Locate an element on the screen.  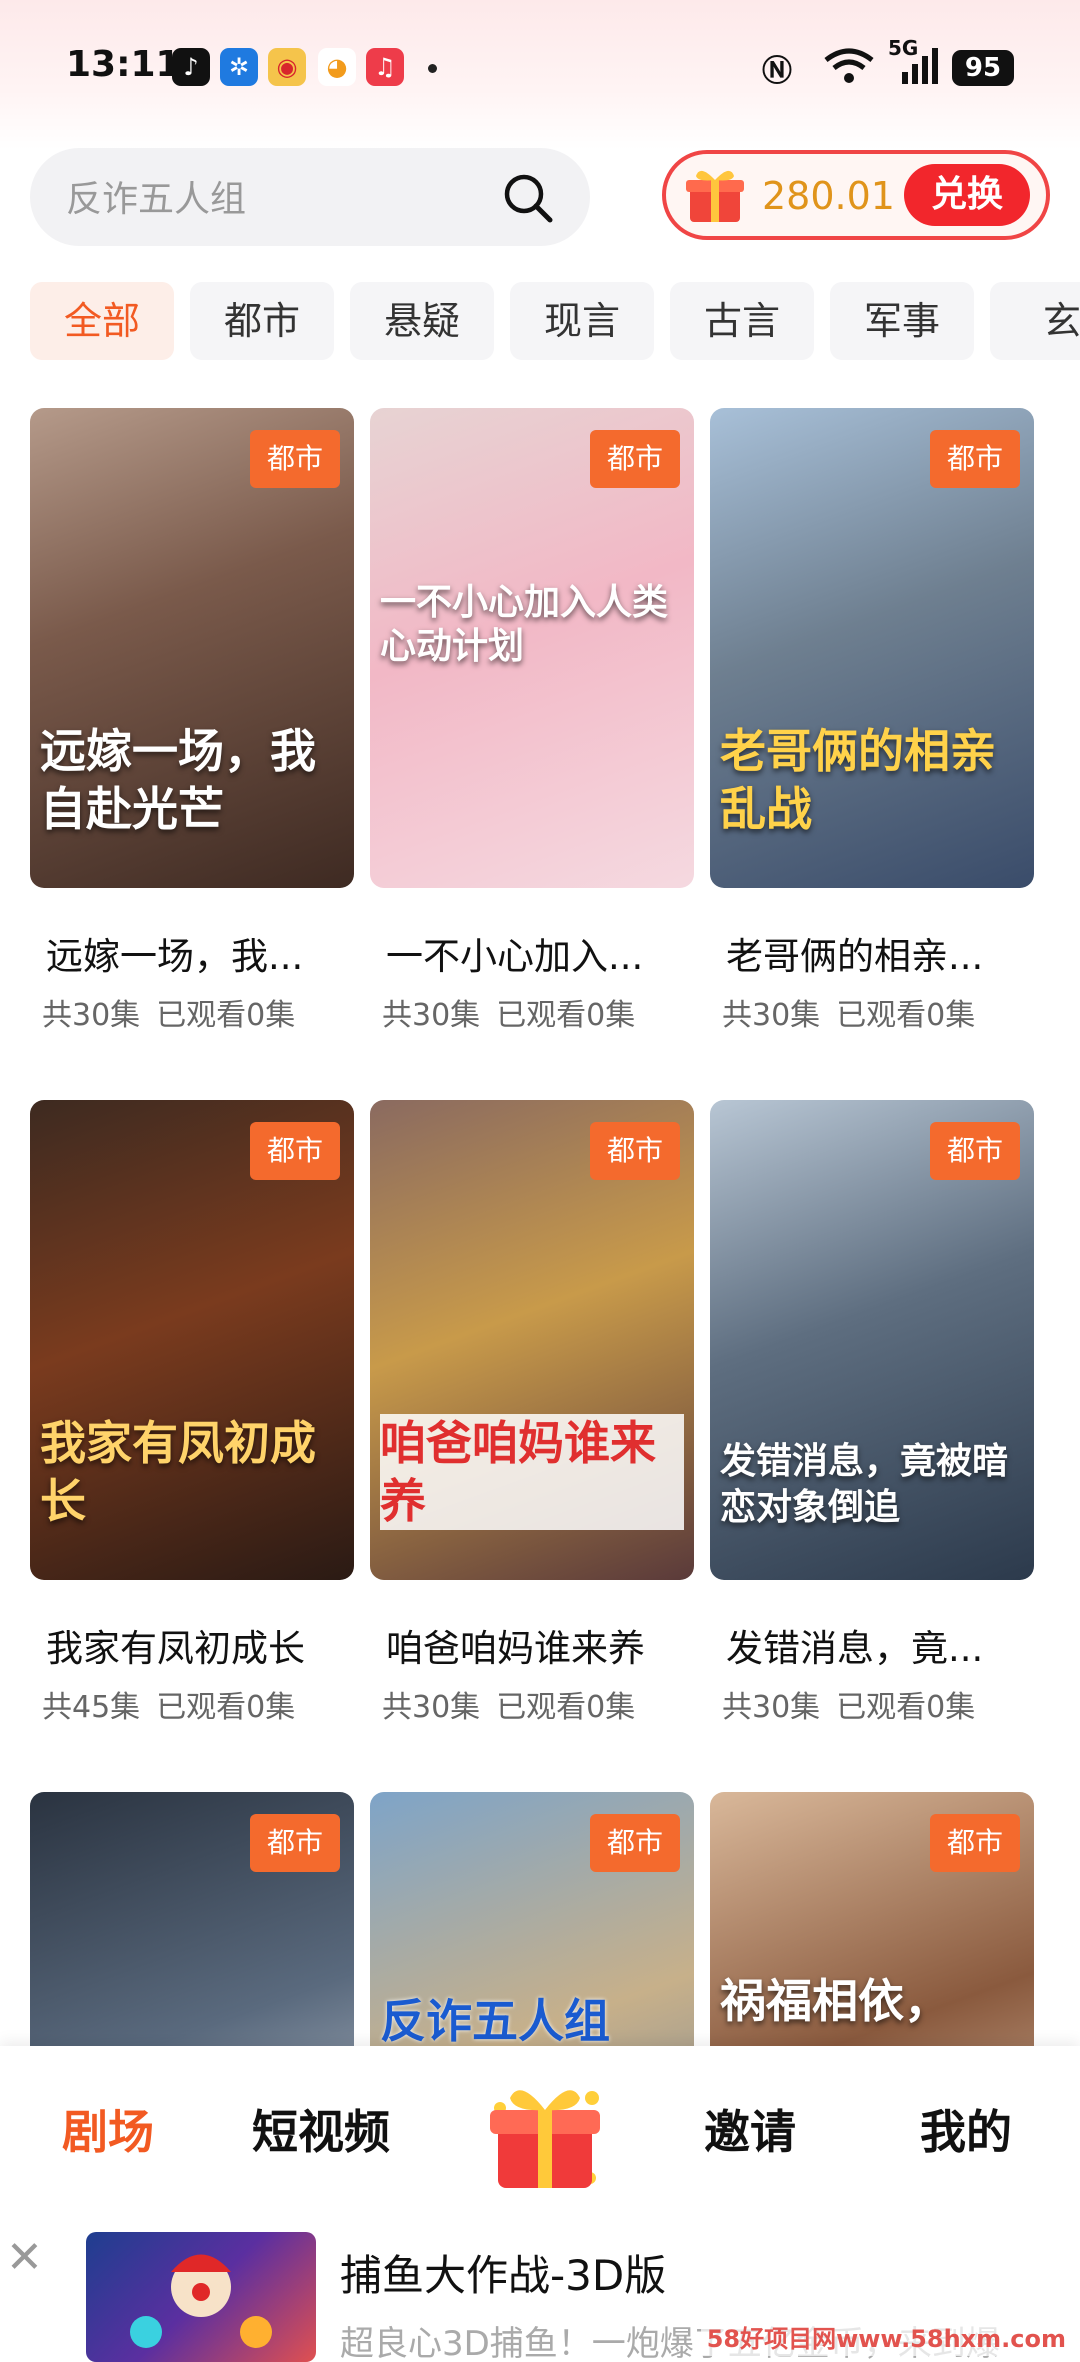
poster-title: 远嫁一场，我自赴光芒 is located at coordinates (178, 780).